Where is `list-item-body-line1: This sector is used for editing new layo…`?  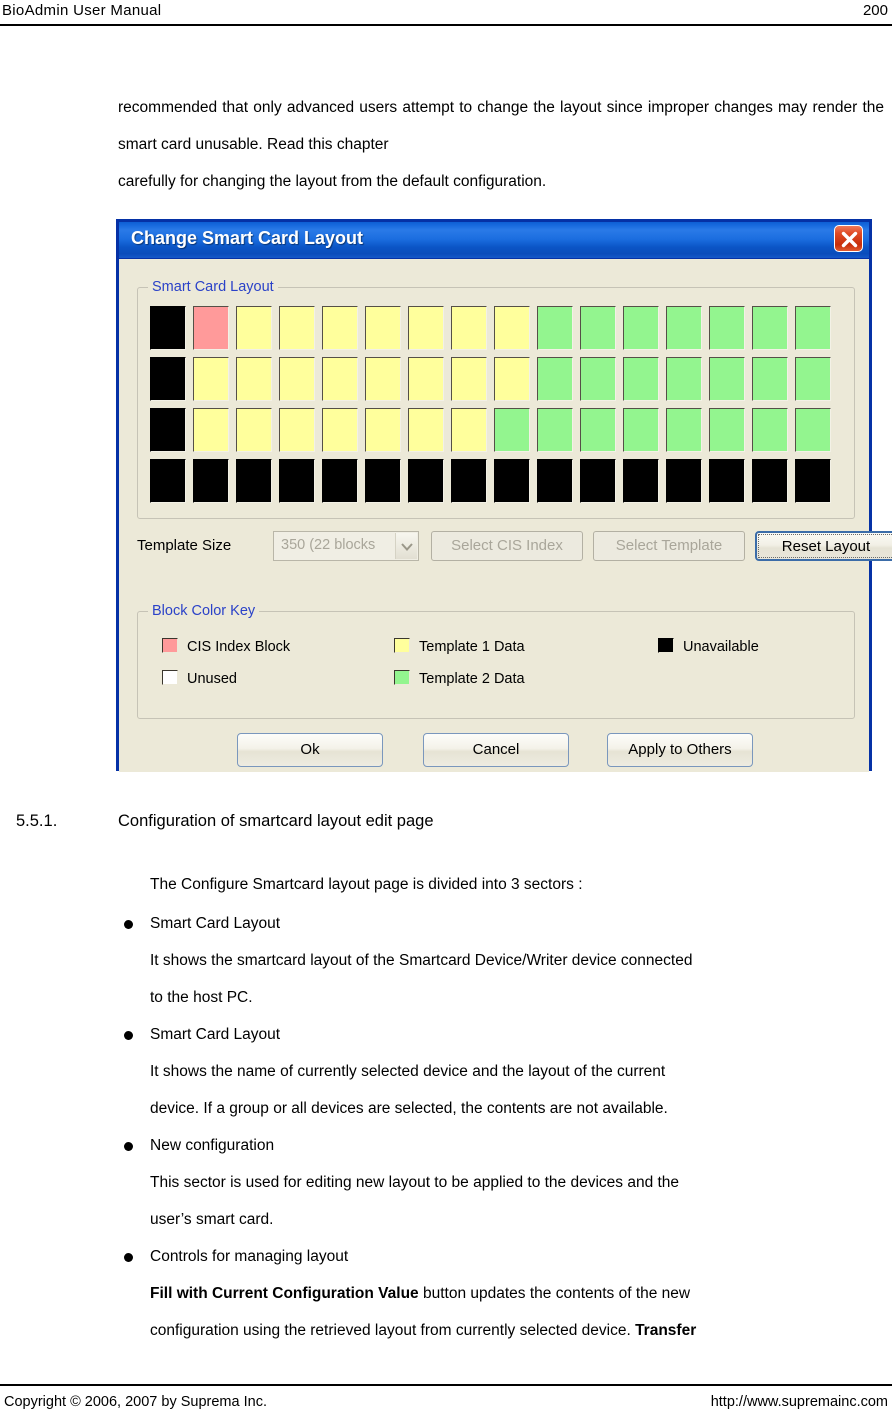 list-item-body-line1: This sector is used for editing new layo… is located at coordinates (415, 1182).